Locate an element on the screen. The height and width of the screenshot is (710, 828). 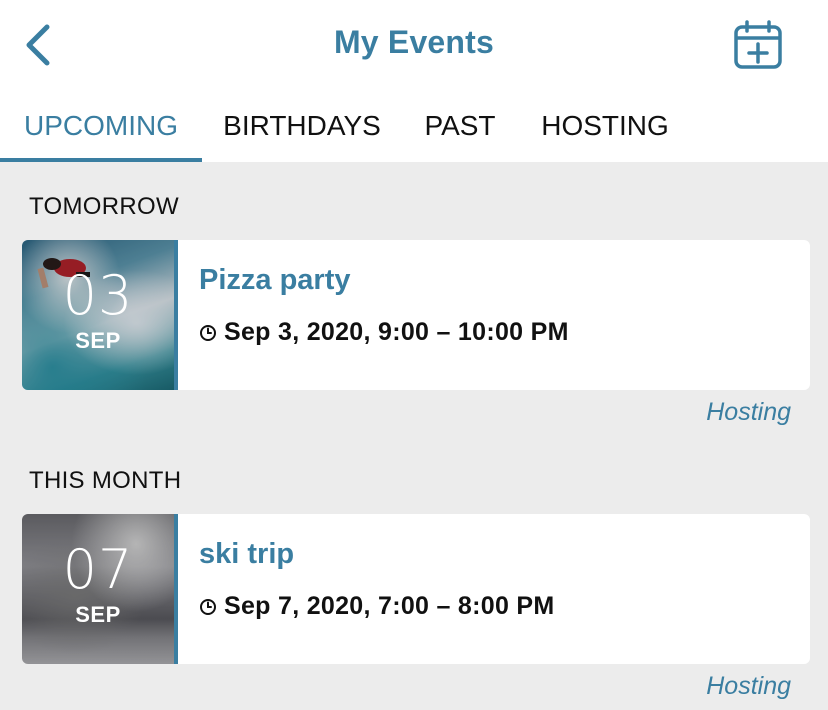
section-header-this-month: THIS MONTH is located at coordinates (105, 480).